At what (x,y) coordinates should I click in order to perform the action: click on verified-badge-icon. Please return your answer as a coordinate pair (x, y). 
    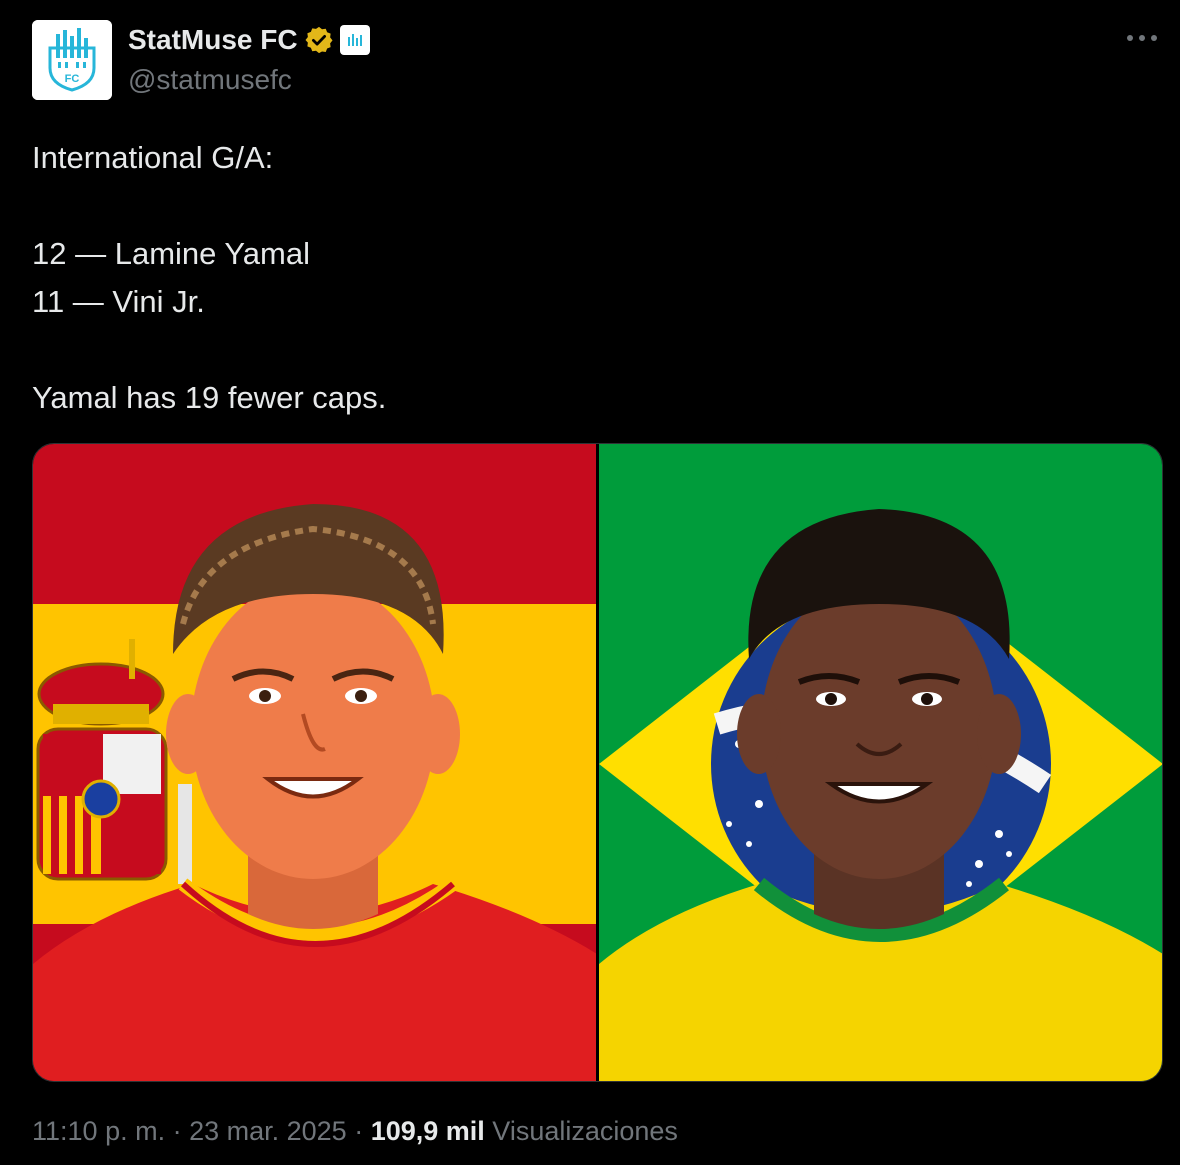
    Looking at the image, I should click on (319, 40).